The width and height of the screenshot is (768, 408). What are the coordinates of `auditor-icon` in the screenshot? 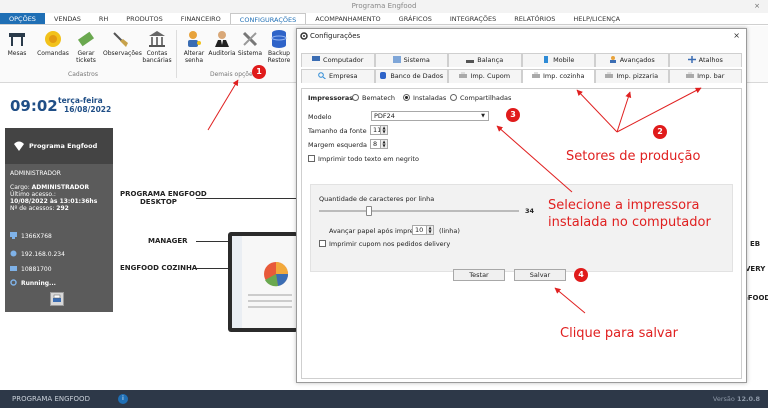 It's located at (222, 39).